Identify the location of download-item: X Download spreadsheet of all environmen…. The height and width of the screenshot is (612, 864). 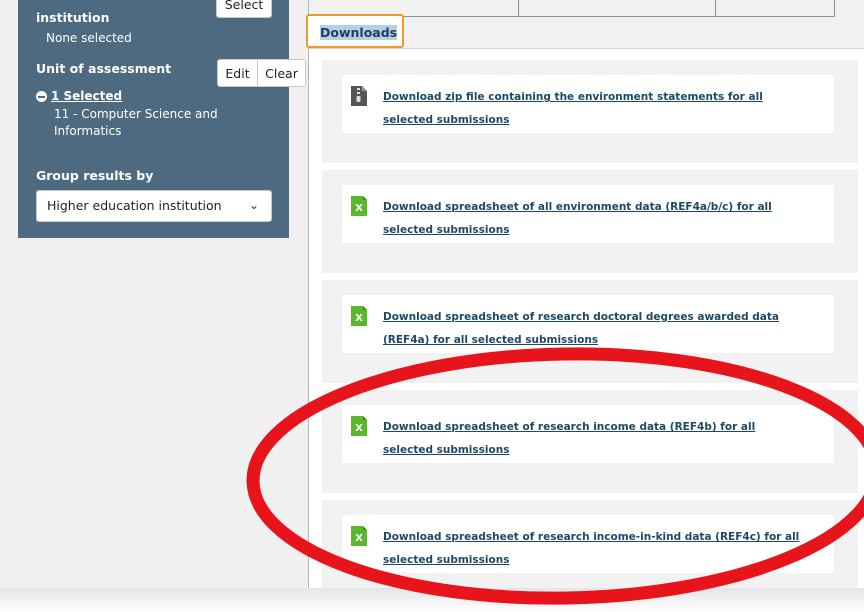
(588, 214).